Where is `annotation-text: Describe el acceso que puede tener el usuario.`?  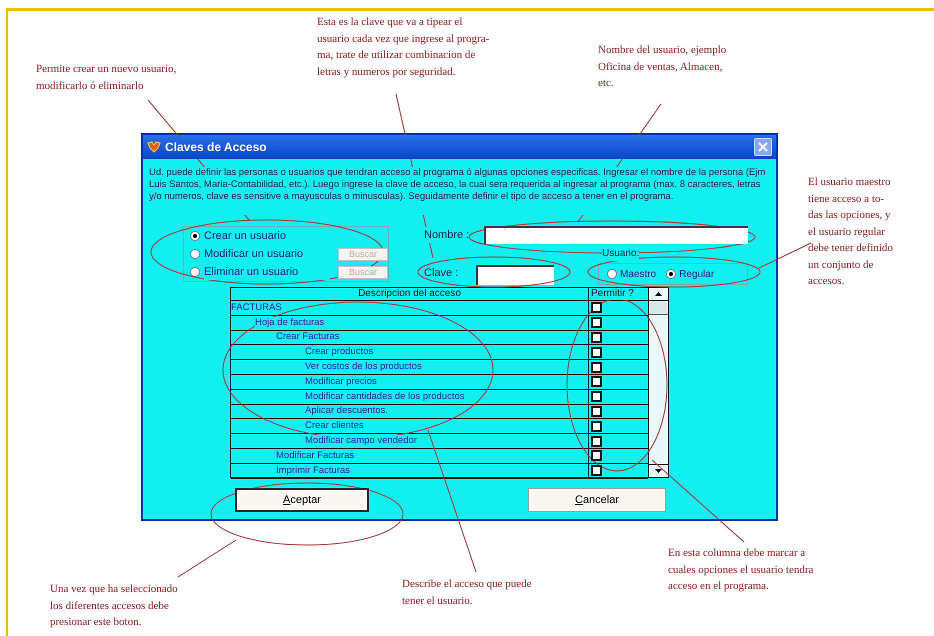 annotation-text: Describe el acceso que puede tener el usuario. is located at coordinates (467, 592).